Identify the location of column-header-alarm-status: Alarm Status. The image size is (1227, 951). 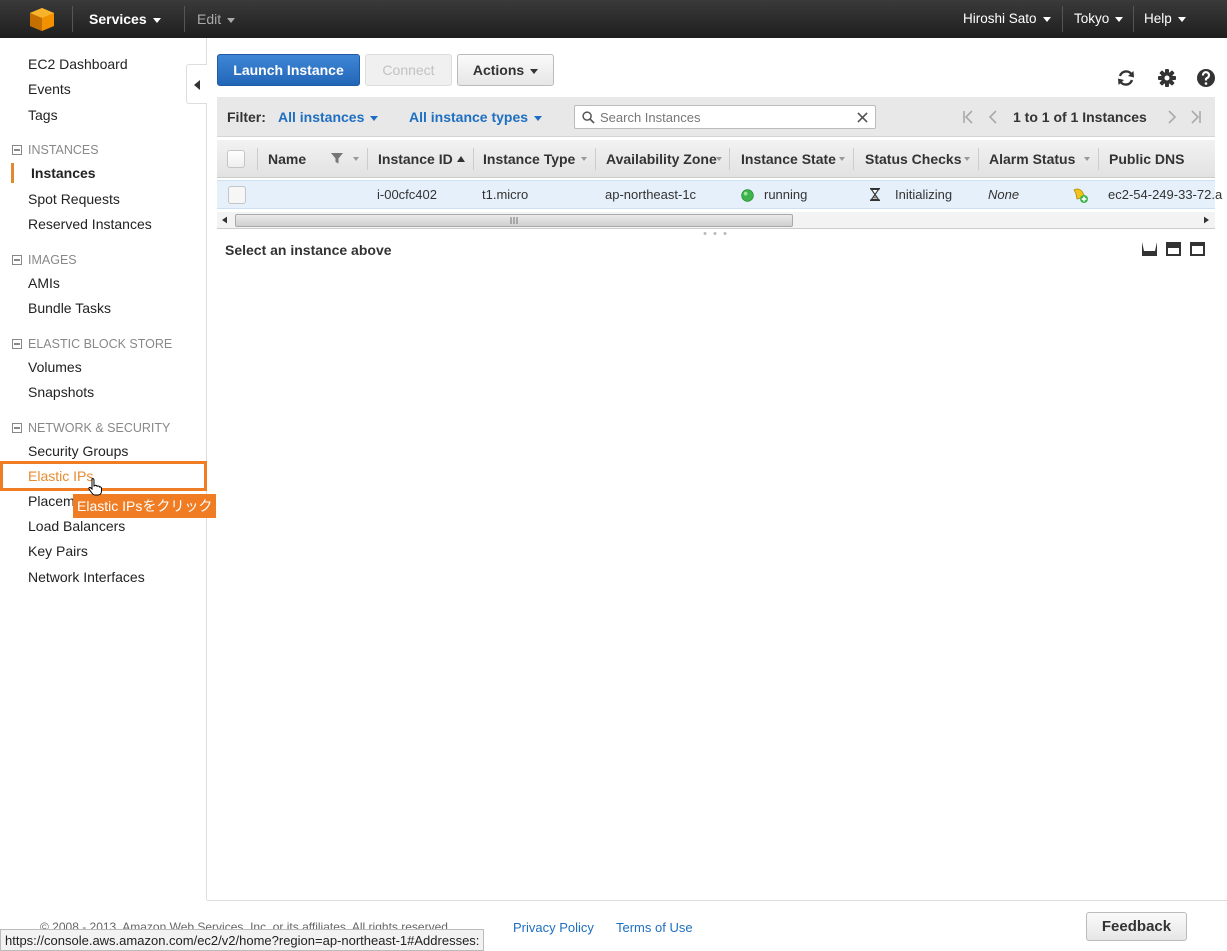
(1032, 159).